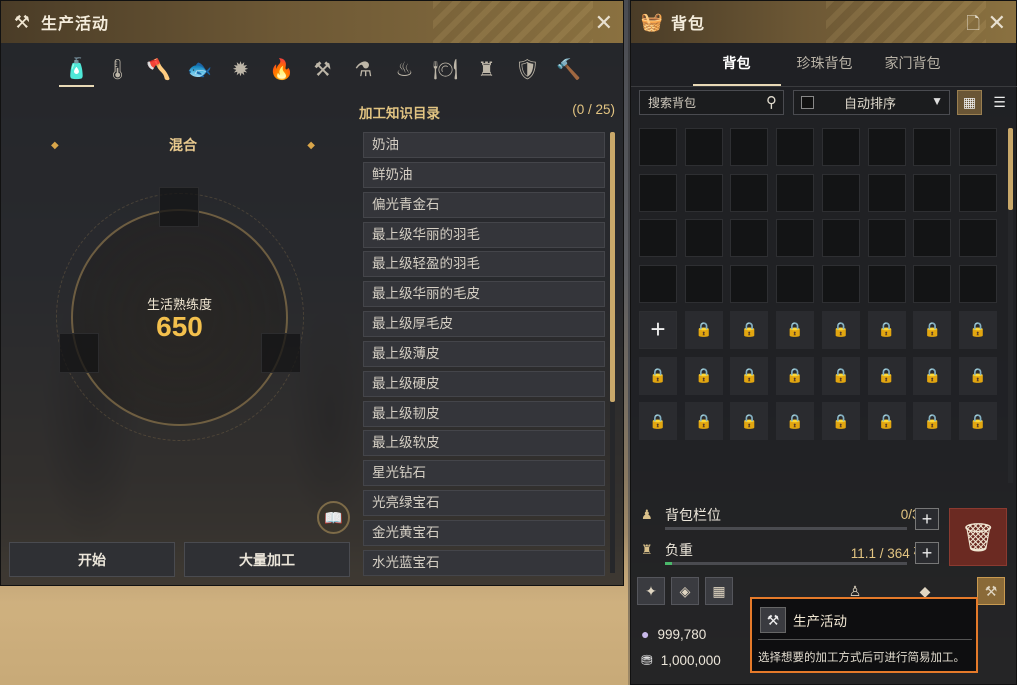  I want to click on grill-icon: ♨, so click(404, 69).